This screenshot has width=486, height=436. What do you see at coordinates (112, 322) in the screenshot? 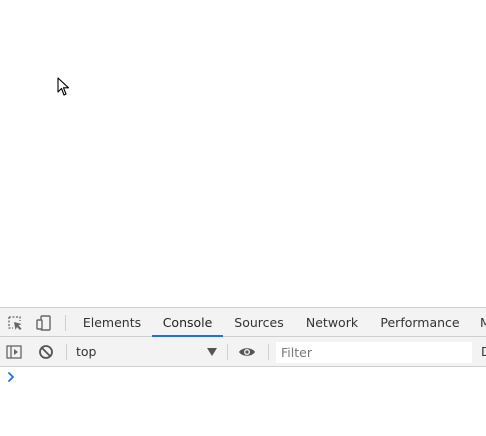
I see `tab-elements: Elements` at bounding box center [112, 322].